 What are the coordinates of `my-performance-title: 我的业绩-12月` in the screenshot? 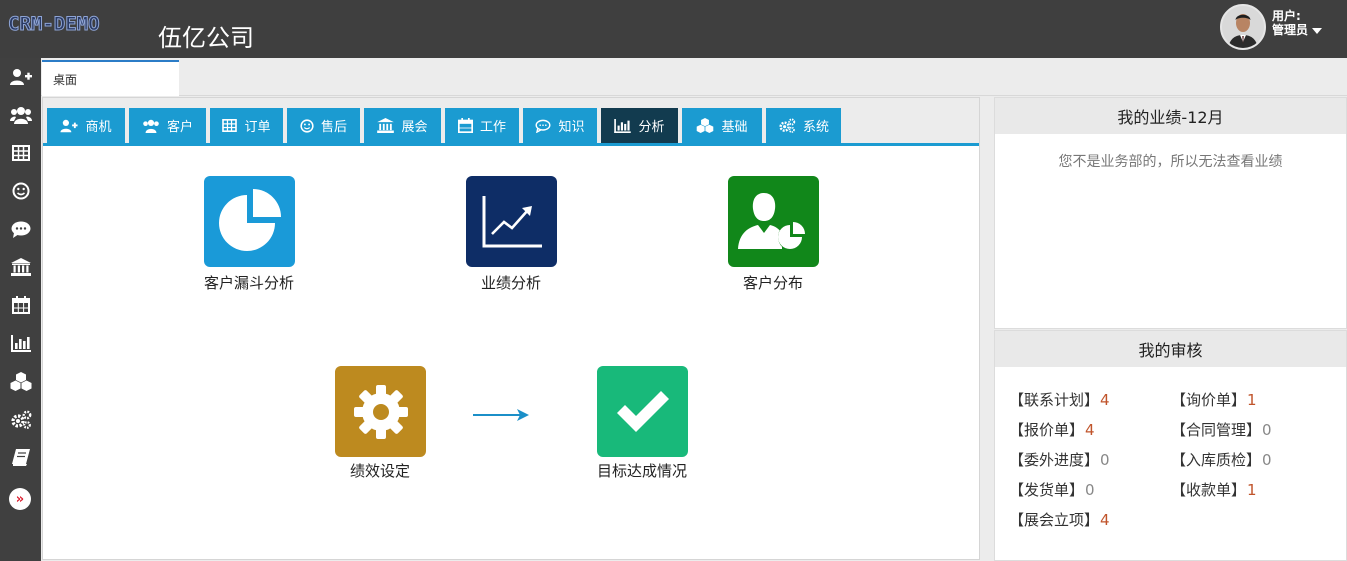 It's located at (1170, 116).